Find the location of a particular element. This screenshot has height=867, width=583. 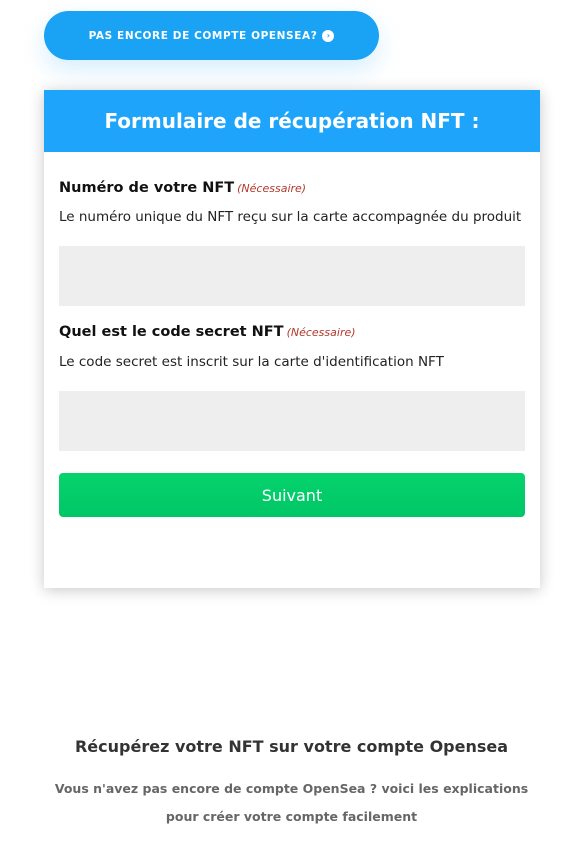

no-opensea-account-label: PAS ENCORE DE COMPTE OPENSEA? is located at coordinates (203, 35).